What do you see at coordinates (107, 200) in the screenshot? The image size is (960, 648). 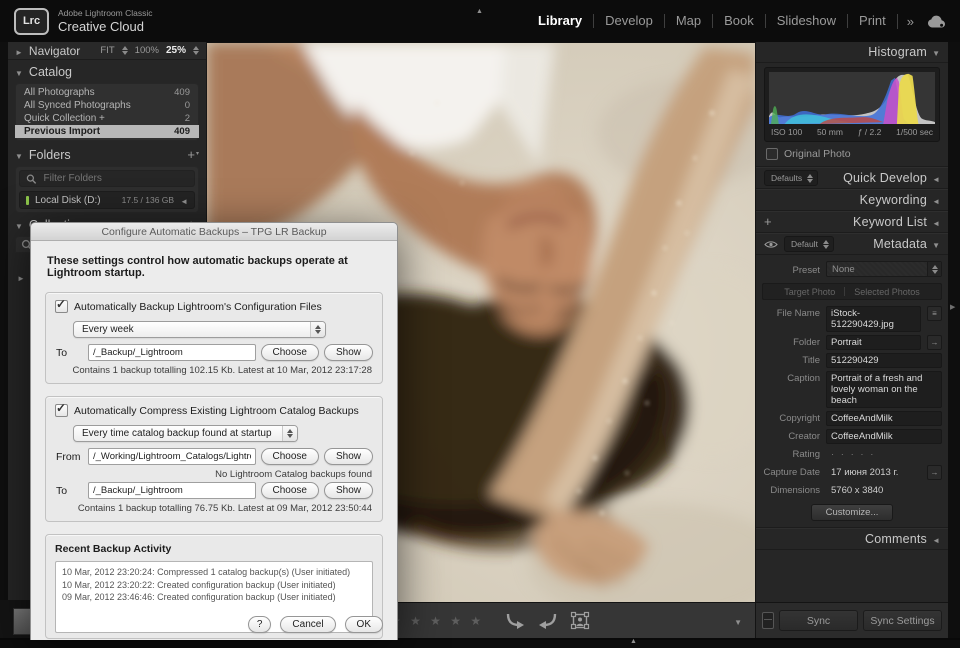 I see `volume-local-disk: Local Disk (D:) 17.5 / 136 GB` at bounding box center [107, 200].